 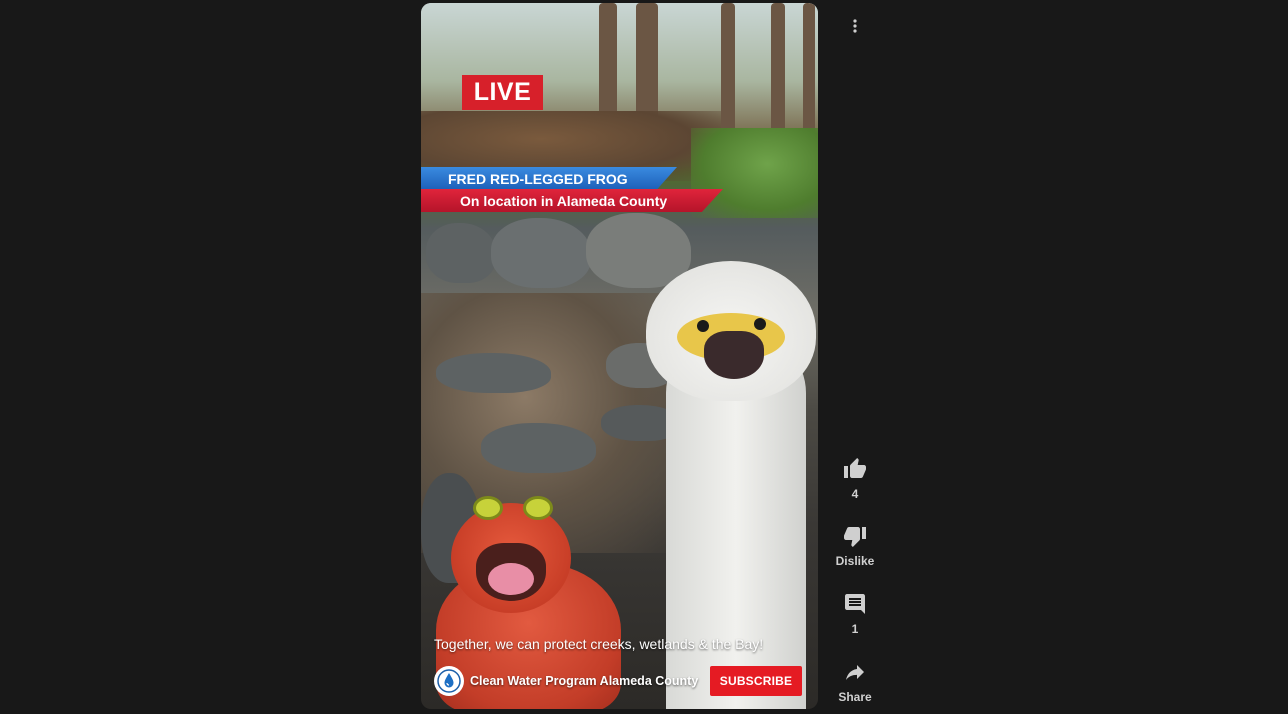 I want to click on comments-button: 1, so click(x=855, y=613).